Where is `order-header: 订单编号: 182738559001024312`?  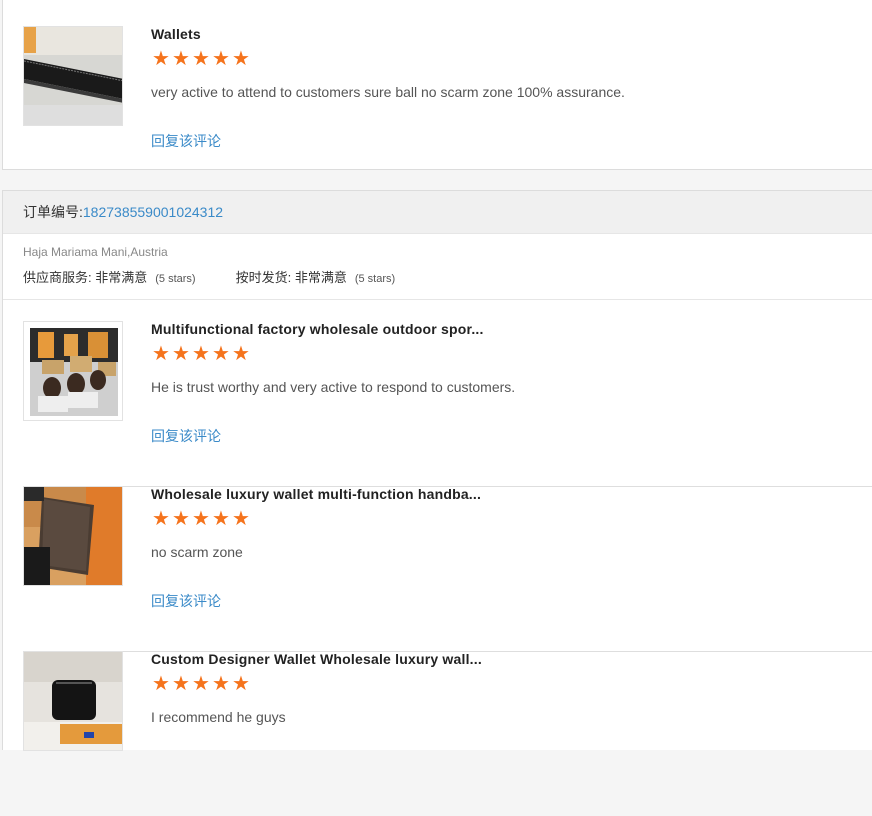
order-header: 订单编号: 182738559001024312 is located at coordinates (437, 212).